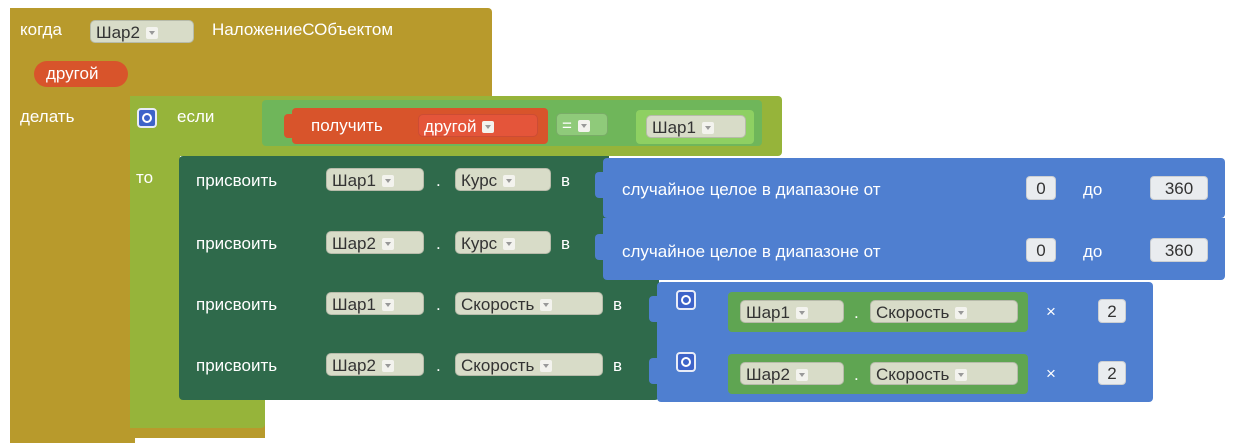  Describe the element at coordinates (47, 116) in the screenshot. I see `do-label: делать` at that location.